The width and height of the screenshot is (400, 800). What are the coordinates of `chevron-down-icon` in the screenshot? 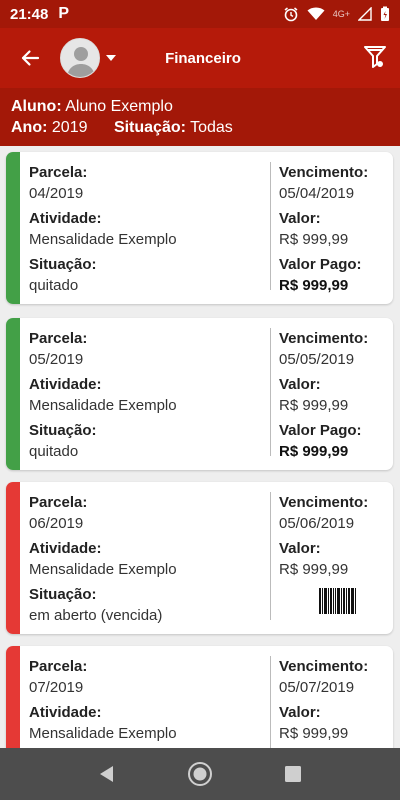 It's located at (111, 58).